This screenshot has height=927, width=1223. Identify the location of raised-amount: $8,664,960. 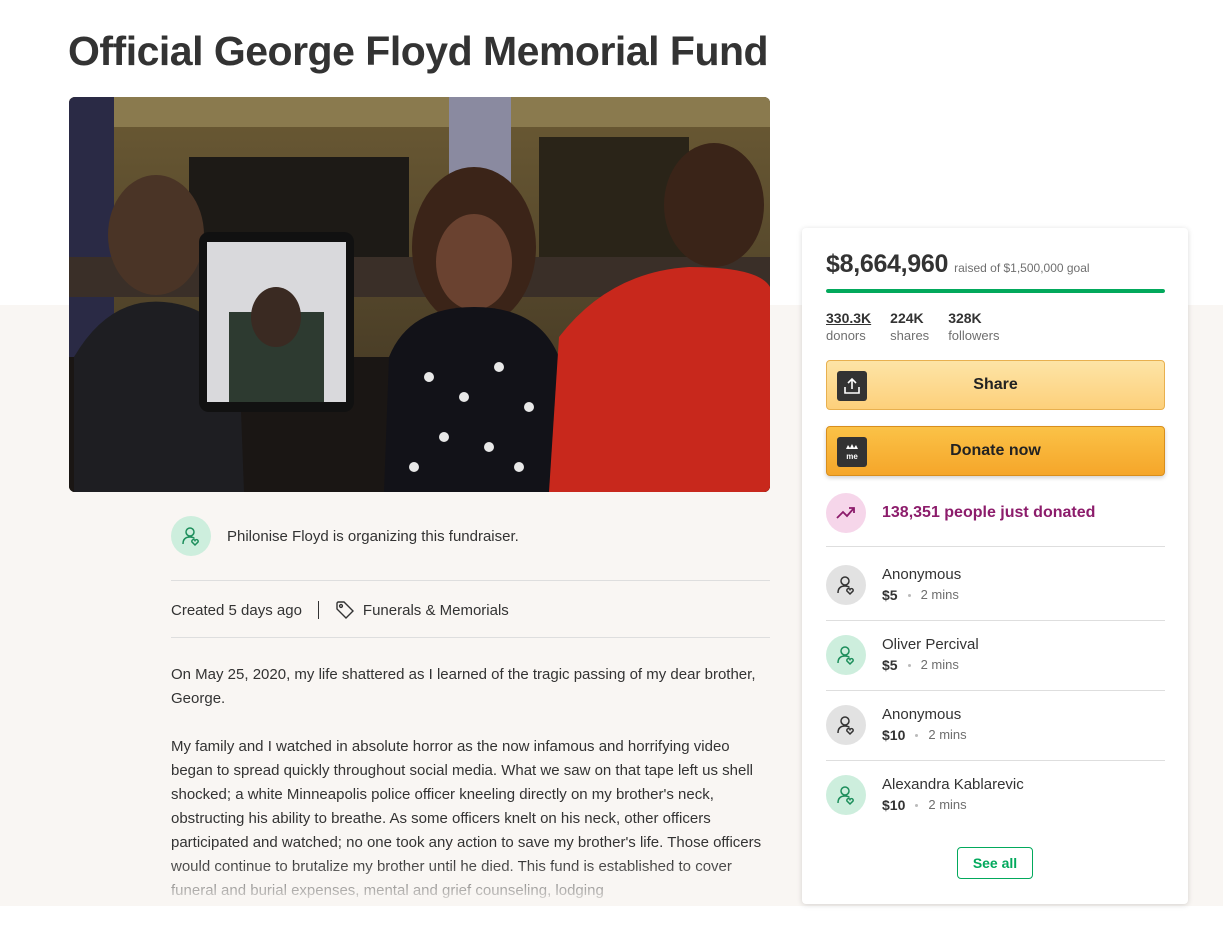
(887, 264).